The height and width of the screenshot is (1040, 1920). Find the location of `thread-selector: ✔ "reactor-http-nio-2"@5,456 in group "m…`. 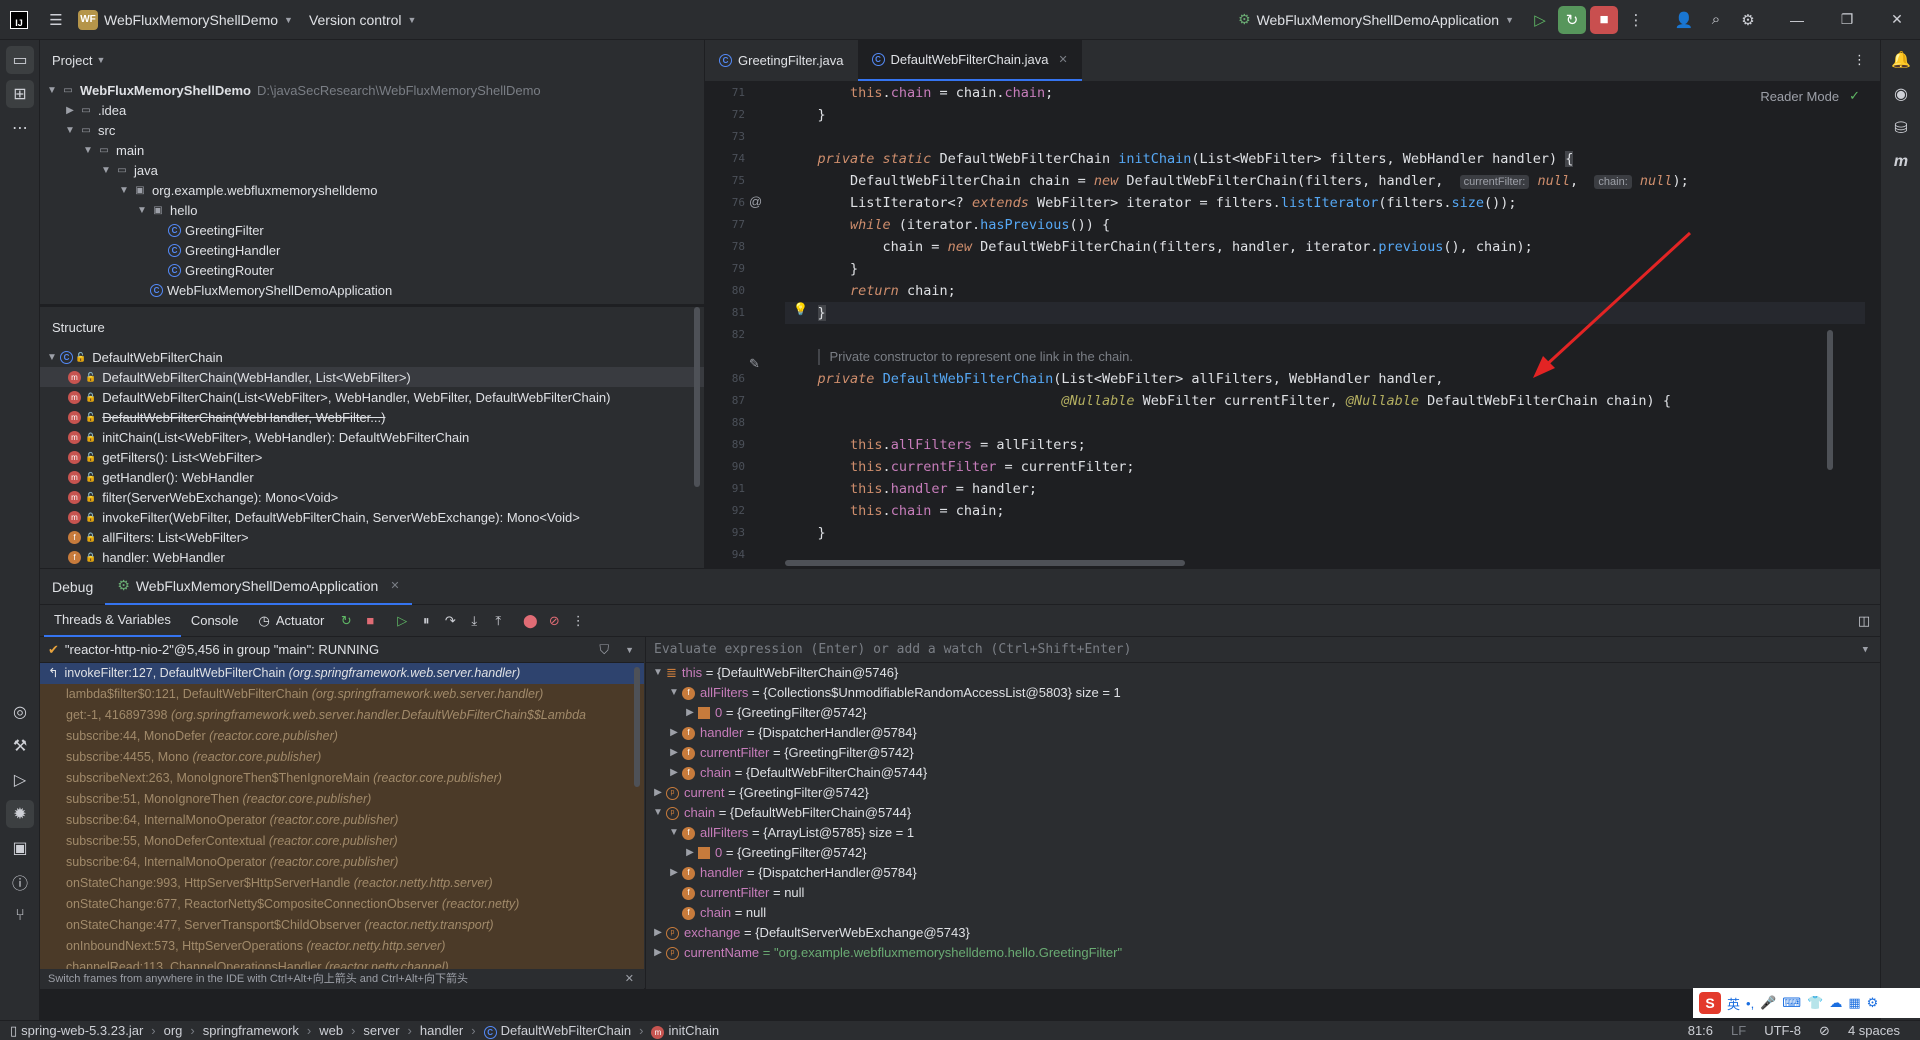

thread-selector: ✔ "reactor-http-nio-2"@5,456 in group "m… is located at coordinates (342, 650).